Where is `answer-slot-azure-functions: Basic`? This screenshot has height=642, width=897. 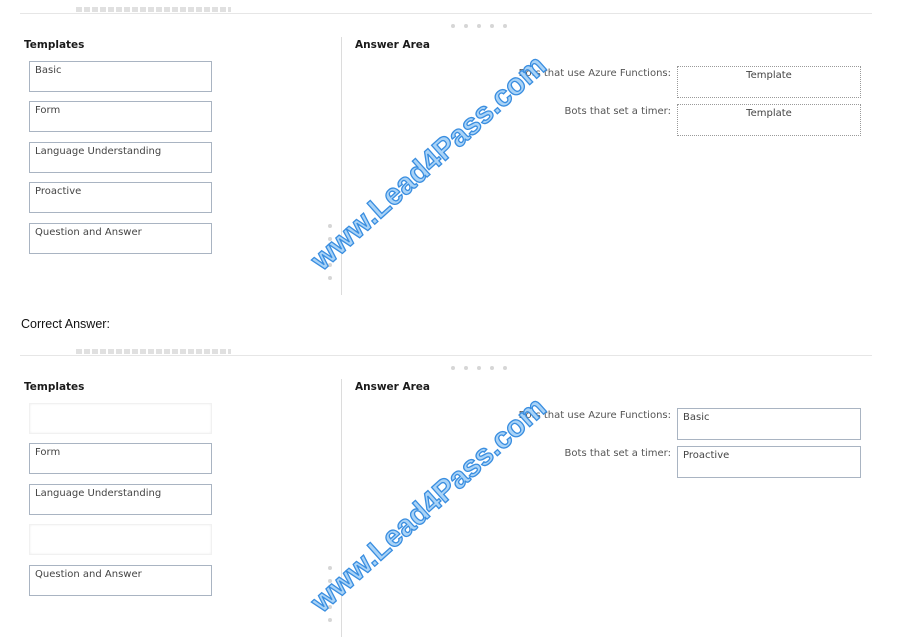
answer-slot-azure-functions: Basic is located at coordinates (769, 424).